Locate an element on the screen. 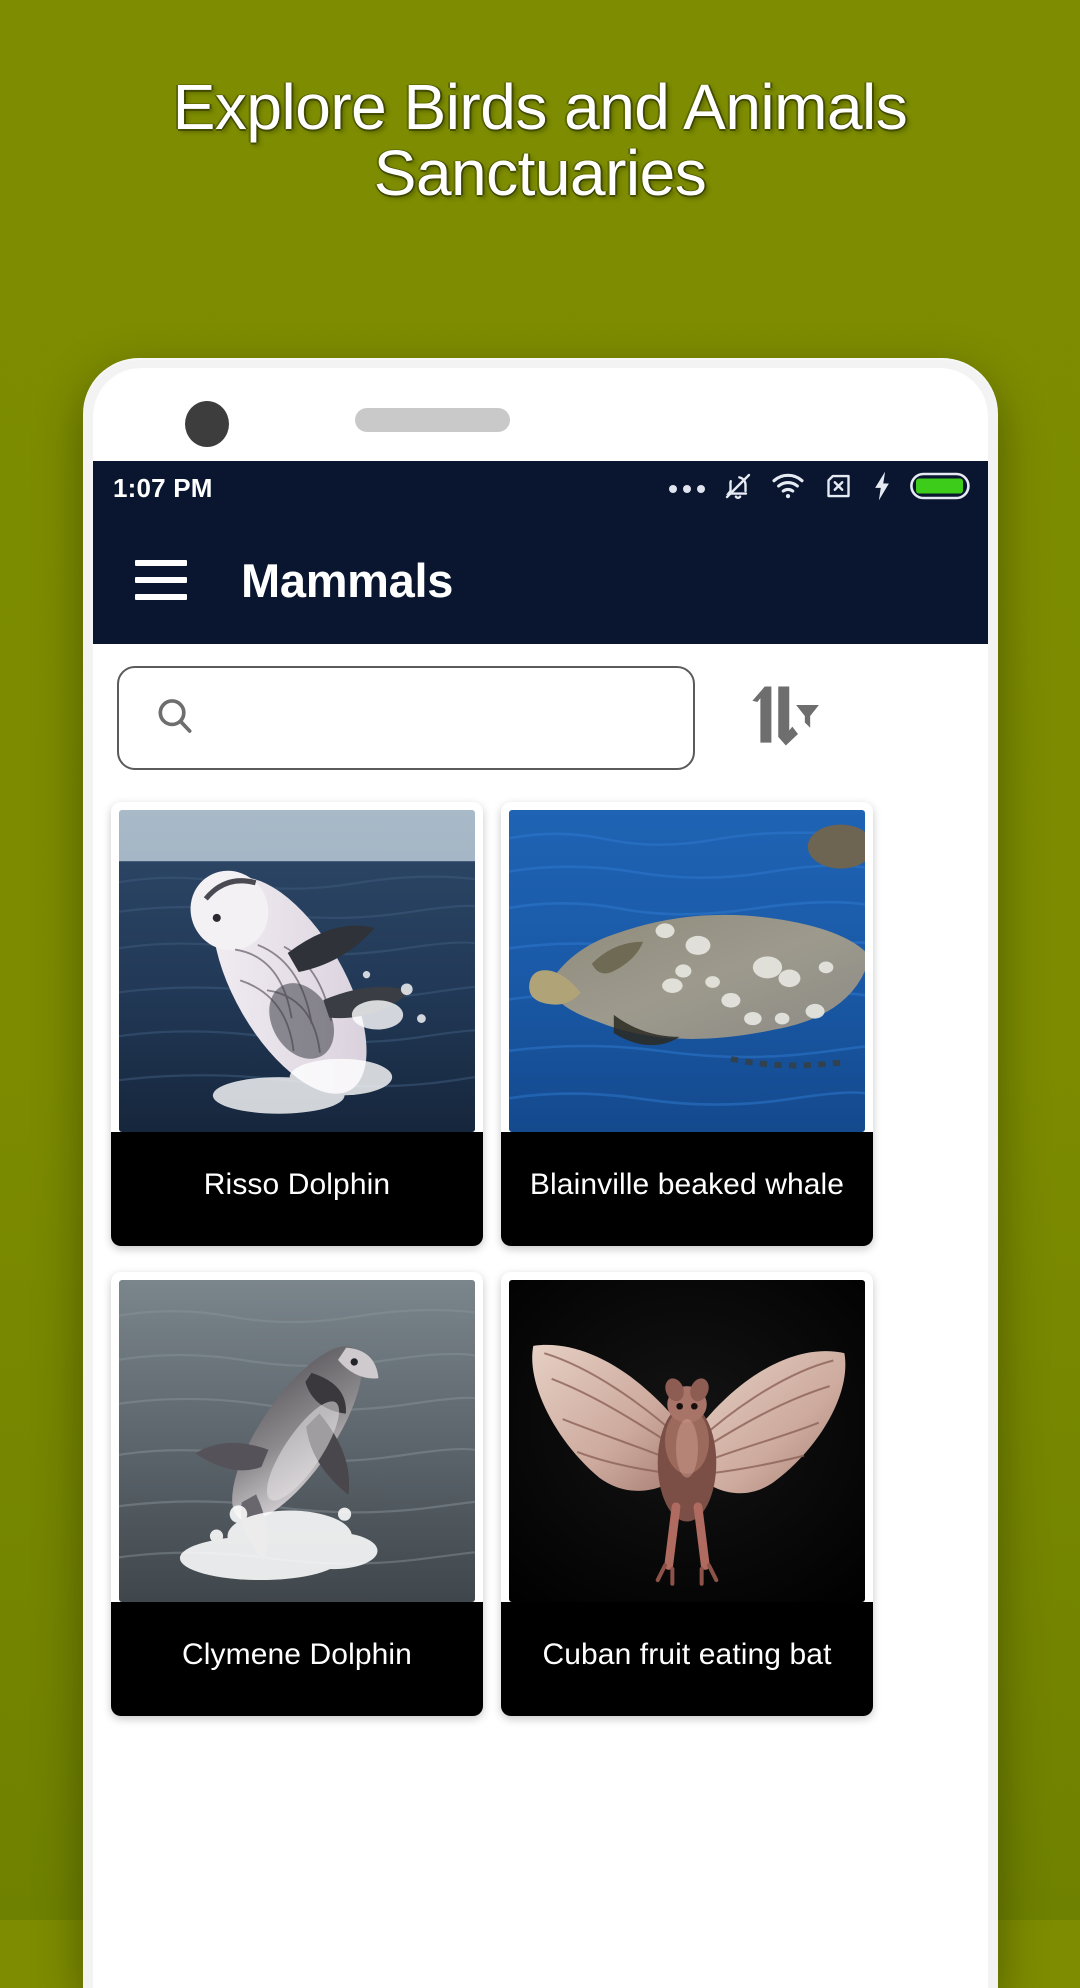 The height and width of the screenshot is (1988, 1080). status-bar-icons is located at coordinates (820, 488).